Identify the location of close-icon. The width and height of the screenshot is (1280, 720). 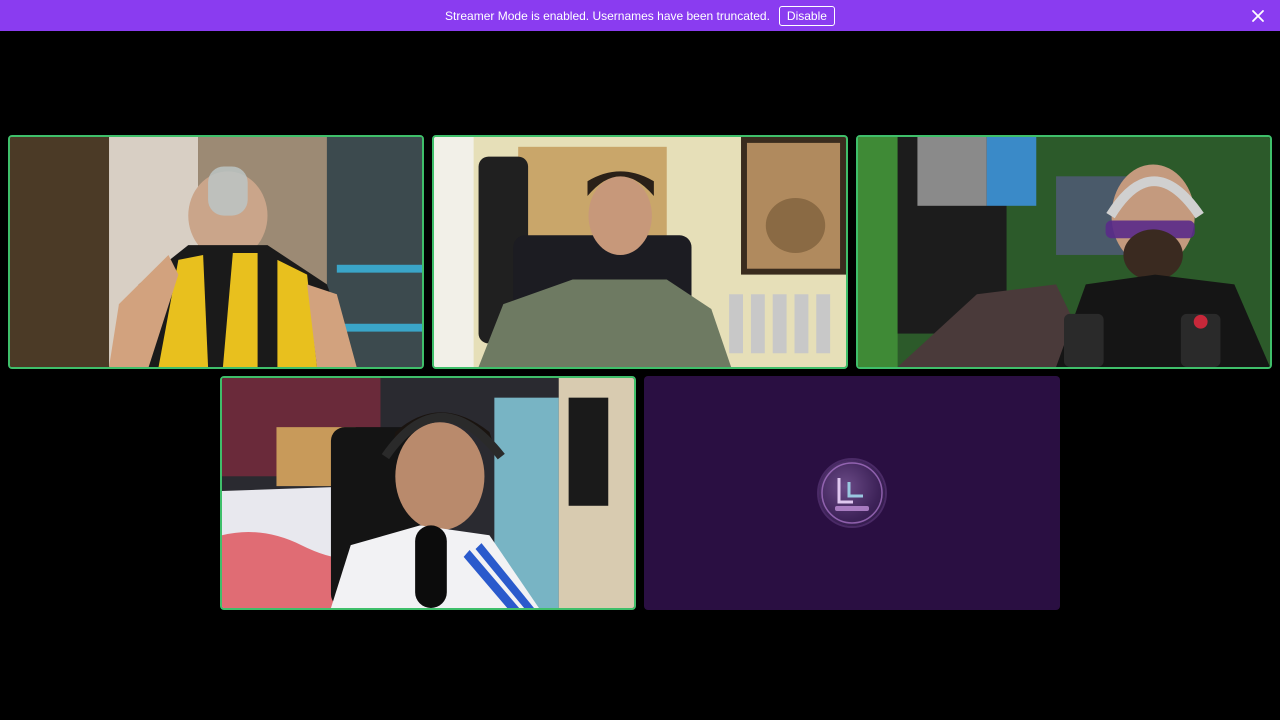
(1258, 16).